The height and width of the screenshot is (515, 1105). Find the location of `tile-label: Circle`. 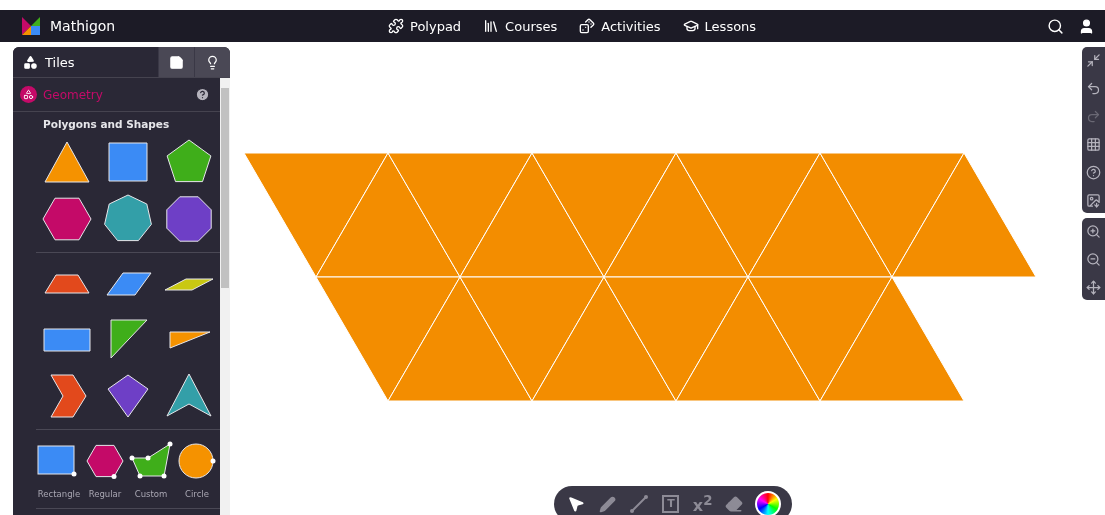

tile-label: Circle is located at coordinates (197, 494).